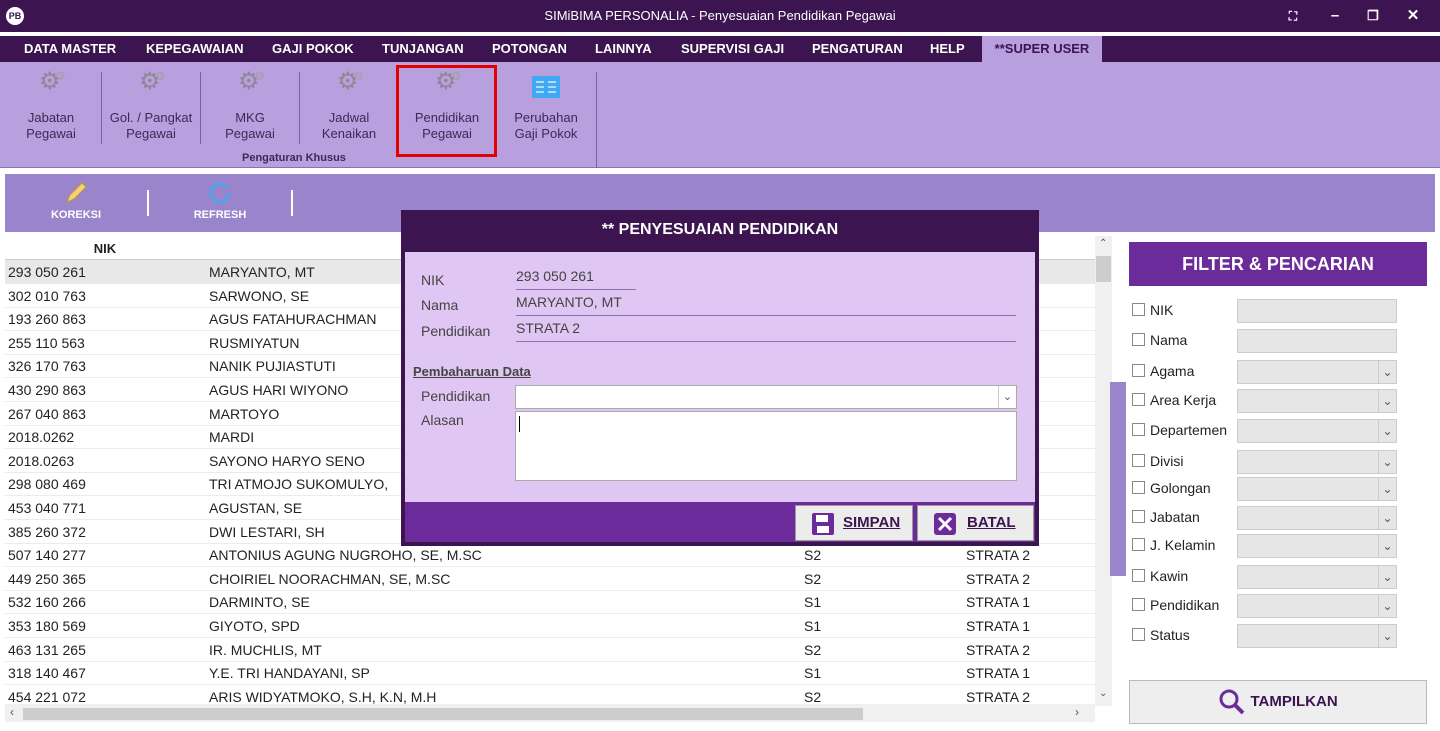 Image resolution: width=1440 pixels, height=731 pixels. Describe the element at coordinates (1042, 49) in the screenshot. I see `menu-super-user: **SUPER USER` at that location.